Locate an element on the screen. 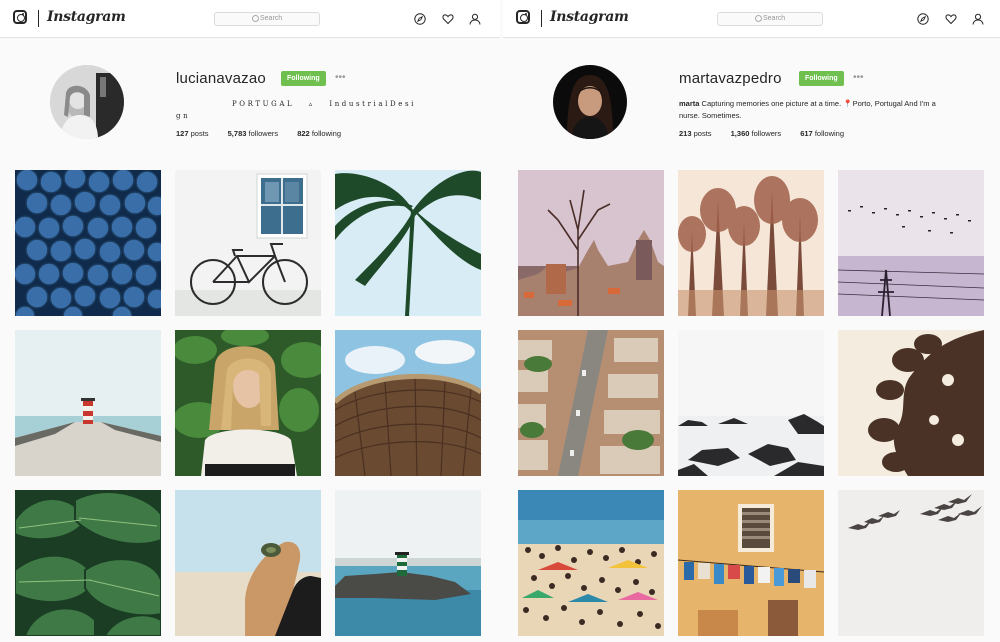 The image size is (1000, 642). posts-stat: 127 posts is located at coordinates (192, 133).